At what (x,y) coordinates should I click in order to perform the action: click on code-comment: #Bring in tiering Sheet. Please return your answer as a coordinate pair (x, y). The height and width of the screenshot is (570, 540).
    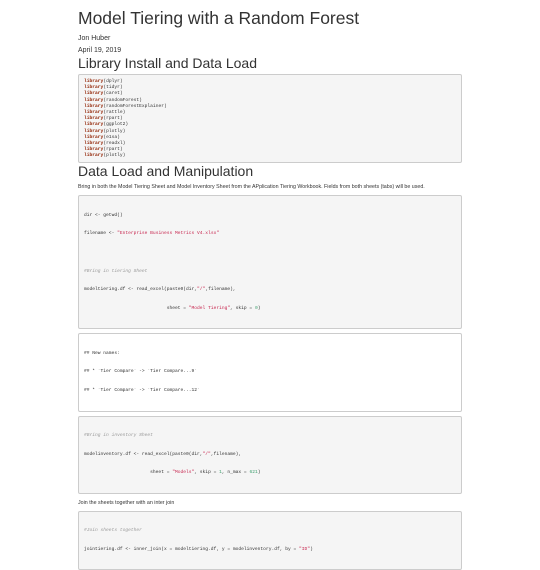
    Looking at the image, I should click on (116, 271).